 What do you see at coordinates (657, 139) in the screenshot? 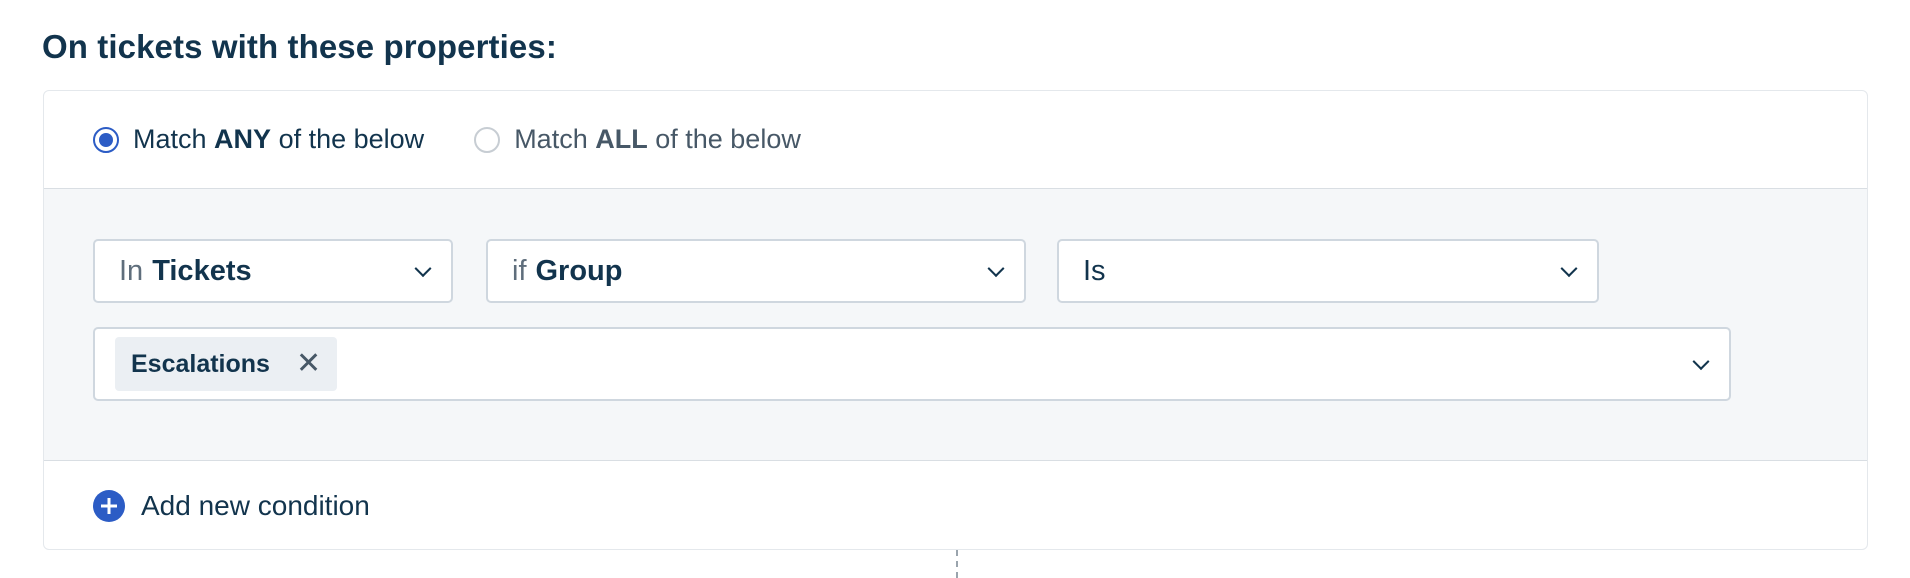
I see `match-all-label: Match ALL of the below` at bounding box center [657, 139].